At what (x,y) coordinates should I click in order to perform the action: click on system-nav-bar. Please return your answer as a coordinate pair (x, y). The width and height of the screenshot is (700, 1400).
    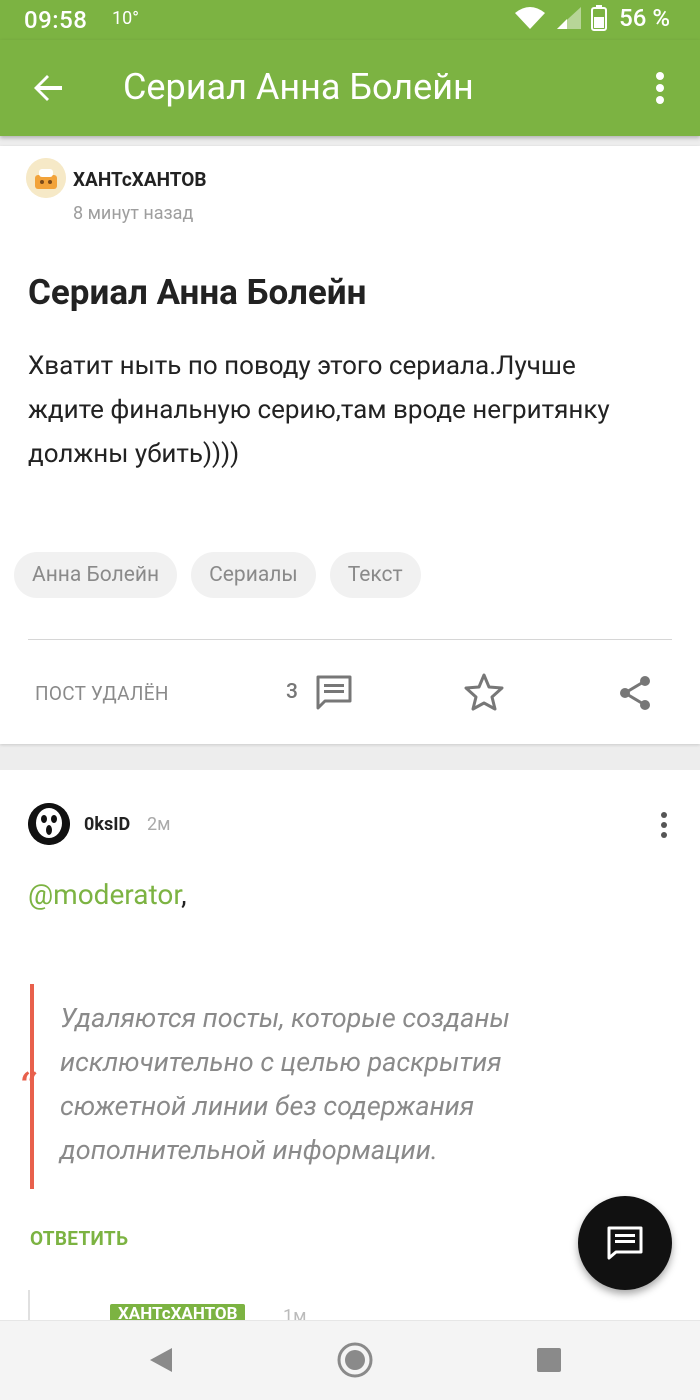
    Looking at the image, I should click on (350, 1360).